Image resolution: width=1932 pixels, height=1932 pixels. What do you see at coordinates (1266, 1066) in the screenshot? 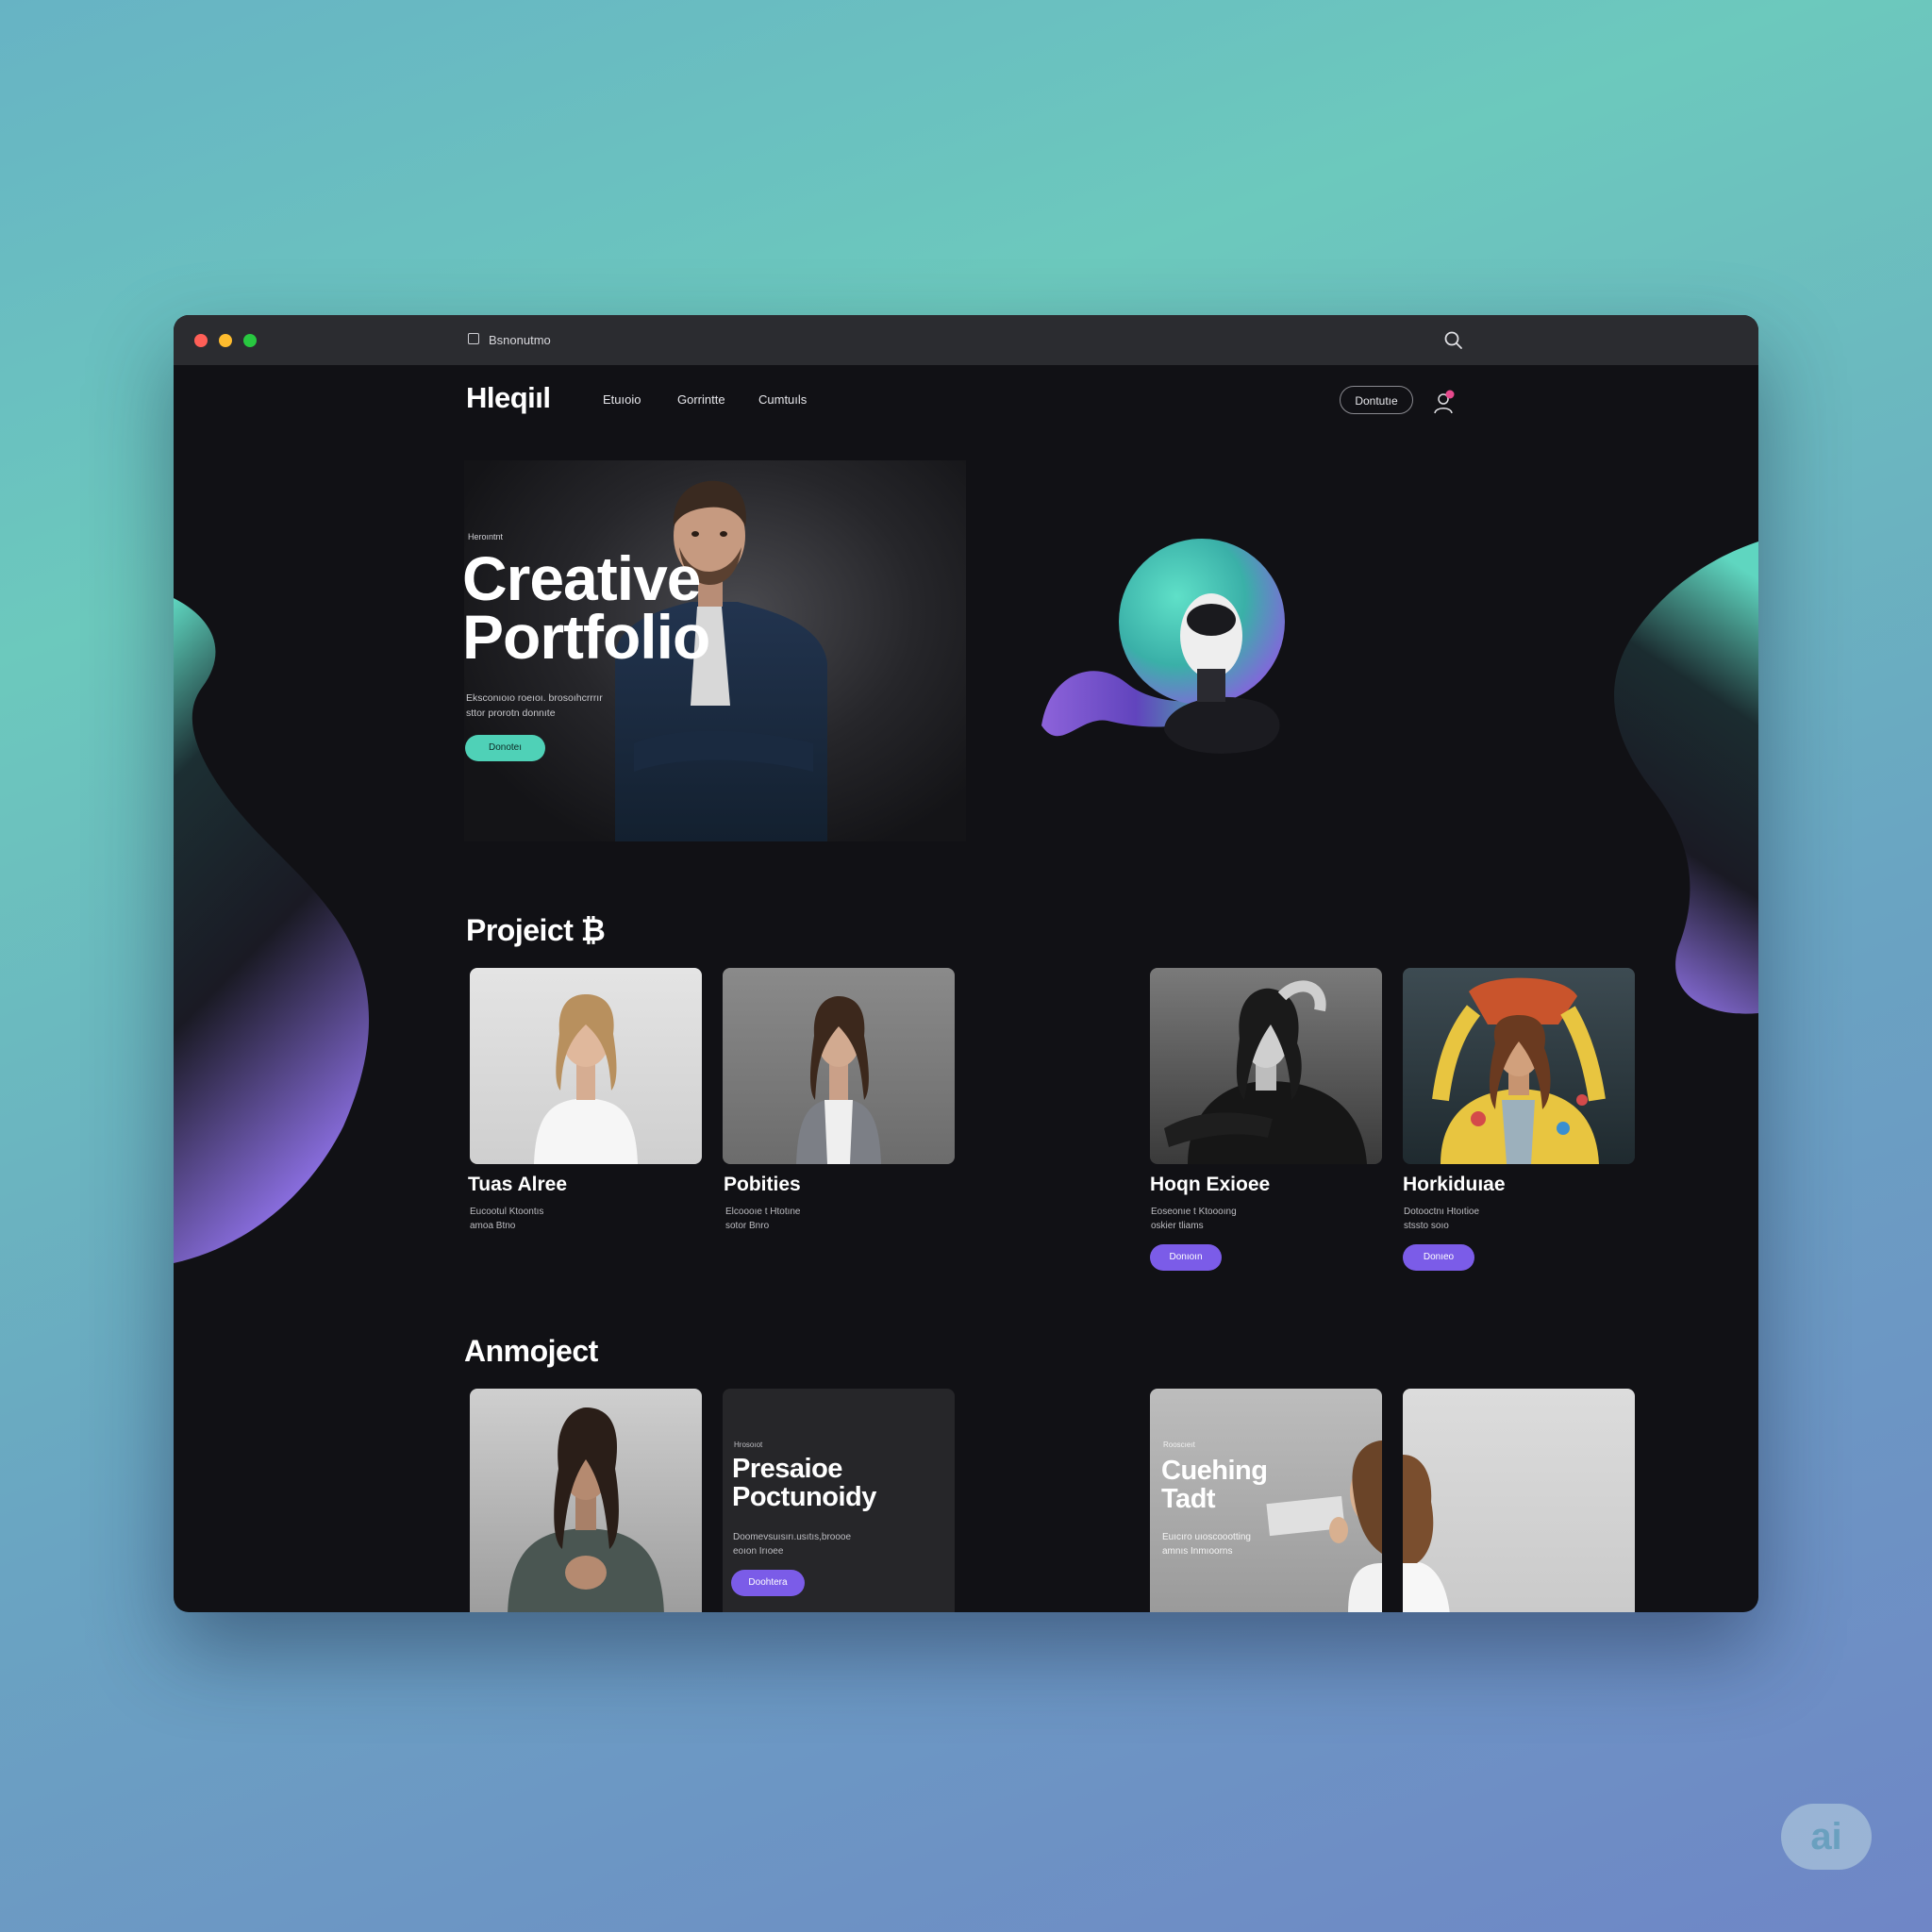
I see `project-card-3-image` at bounding box center [1266, 1066].